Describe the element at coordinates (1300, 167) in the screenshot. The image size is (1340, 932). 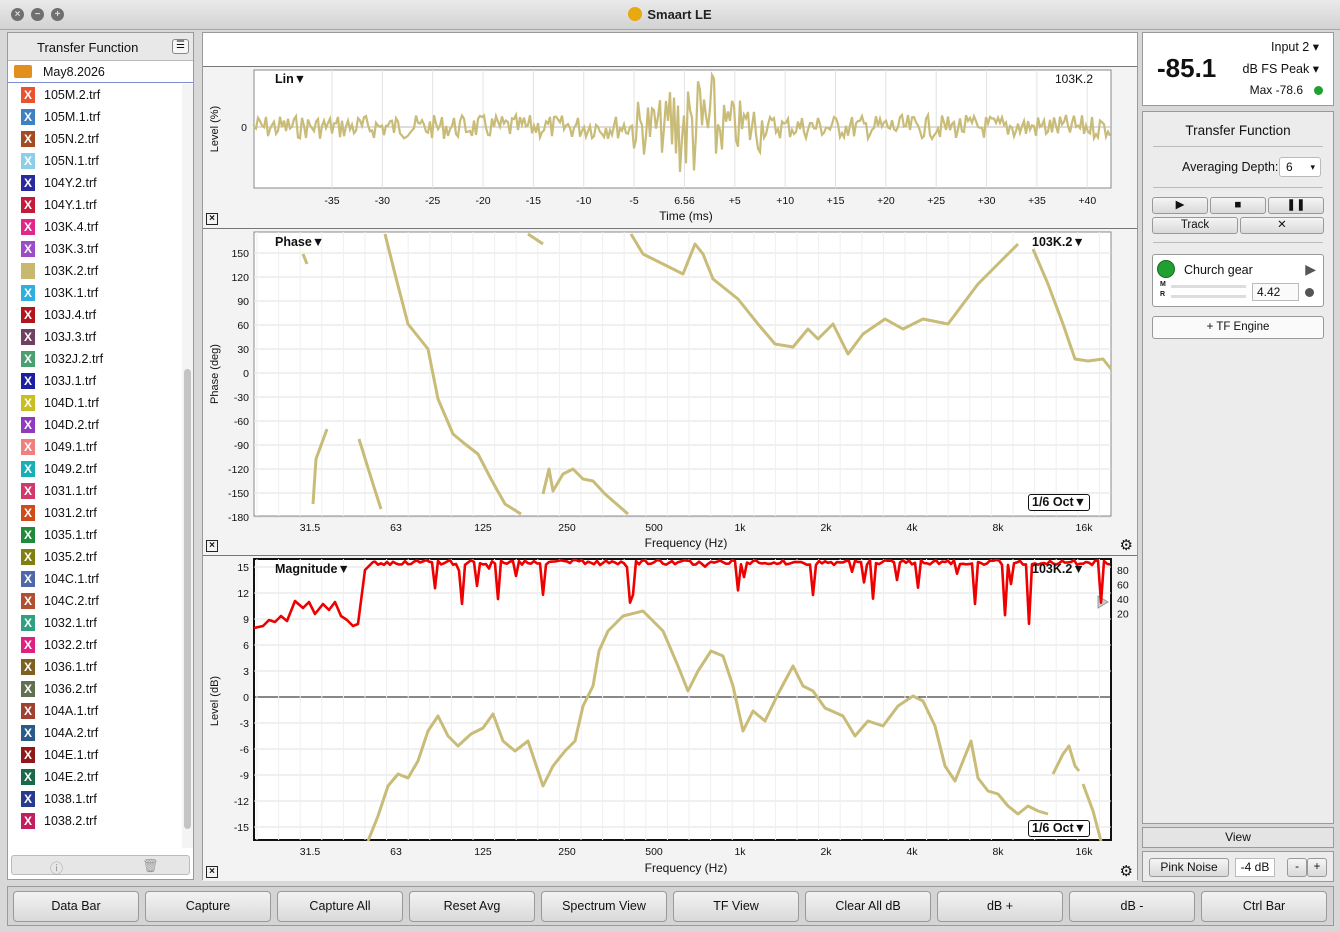
I see `averaging-select: 6 ▾` at that location.